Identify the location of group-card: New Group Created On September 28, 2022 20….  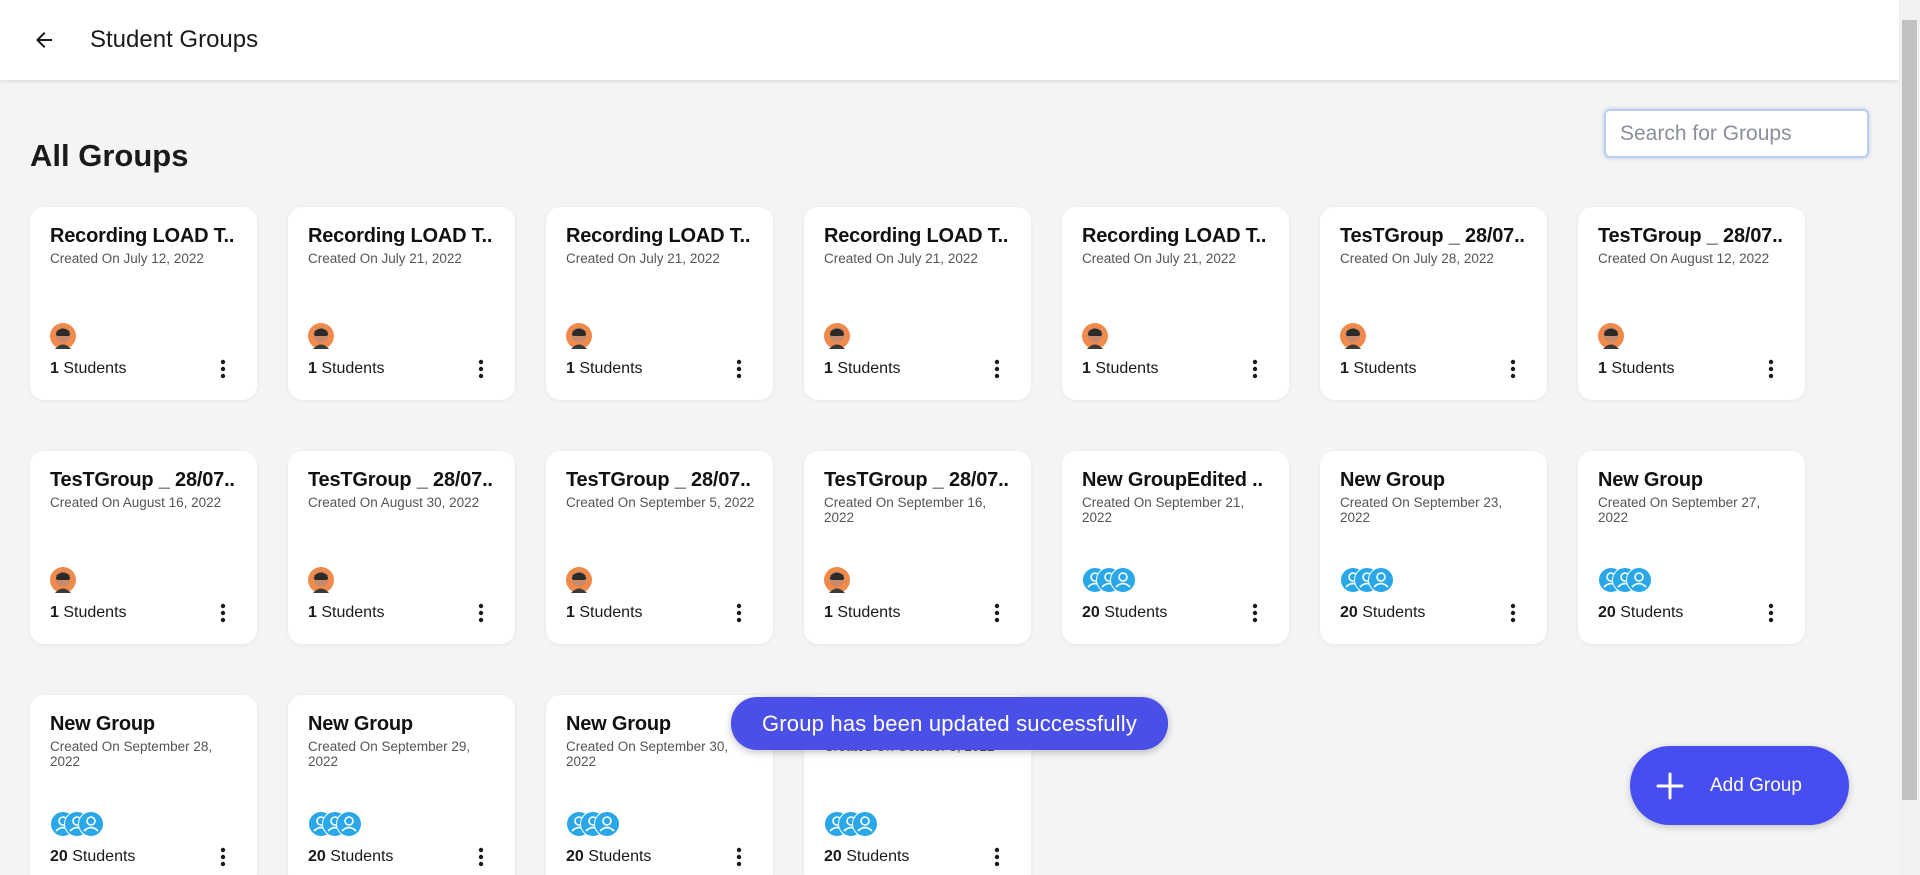
(143, 785).